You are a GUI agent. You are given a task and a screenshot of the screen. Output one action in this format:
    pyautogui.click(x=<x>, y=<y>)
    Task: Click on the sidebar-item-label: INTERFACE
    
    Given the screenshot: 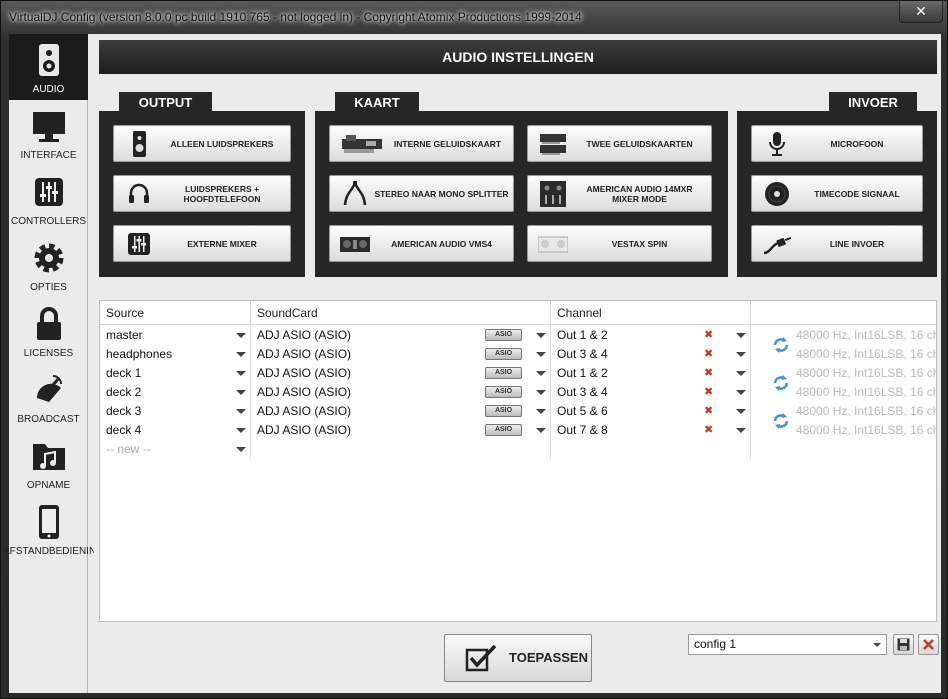 What is the action you would take?
    pyautogui.click(x=48, y=155)
    